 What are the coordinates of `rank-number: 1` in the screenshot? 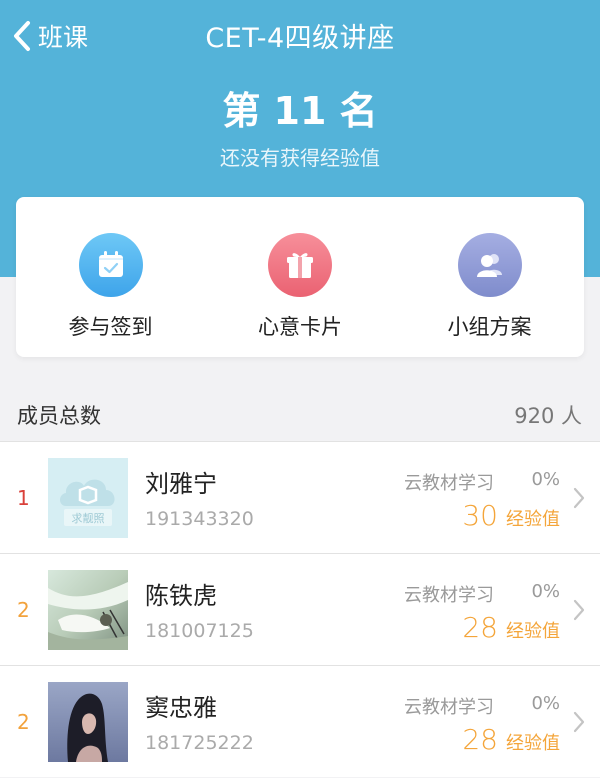 It's located at (23, 497).